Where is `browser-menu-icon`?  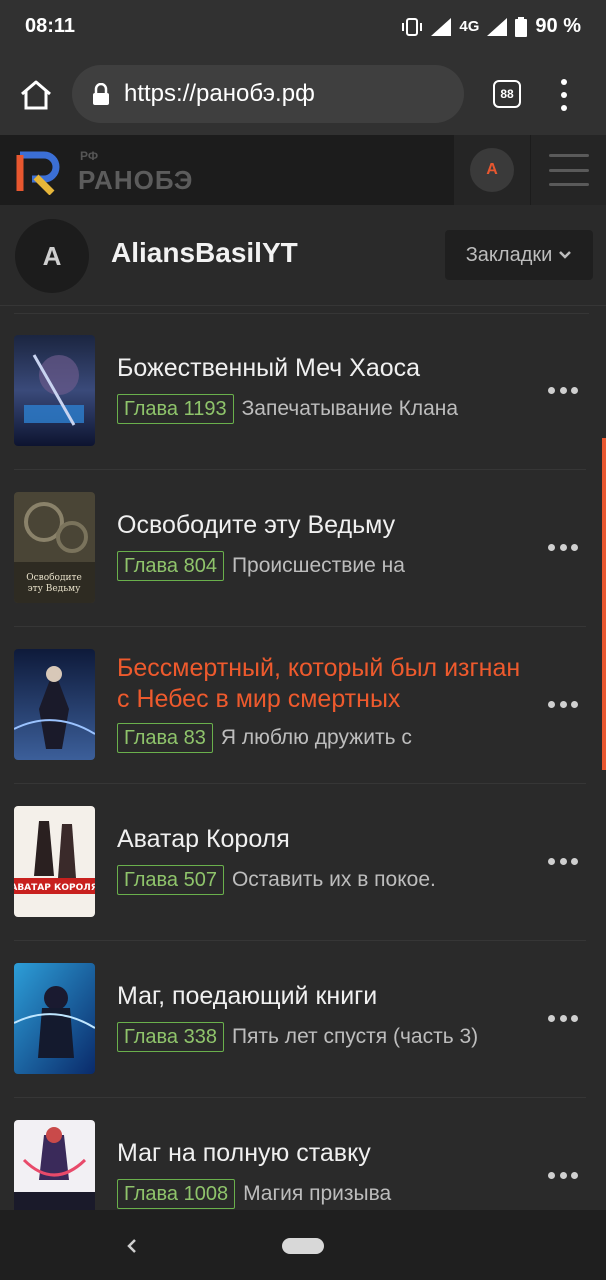
browser-menu-icon is located at coordinates (564, 95).